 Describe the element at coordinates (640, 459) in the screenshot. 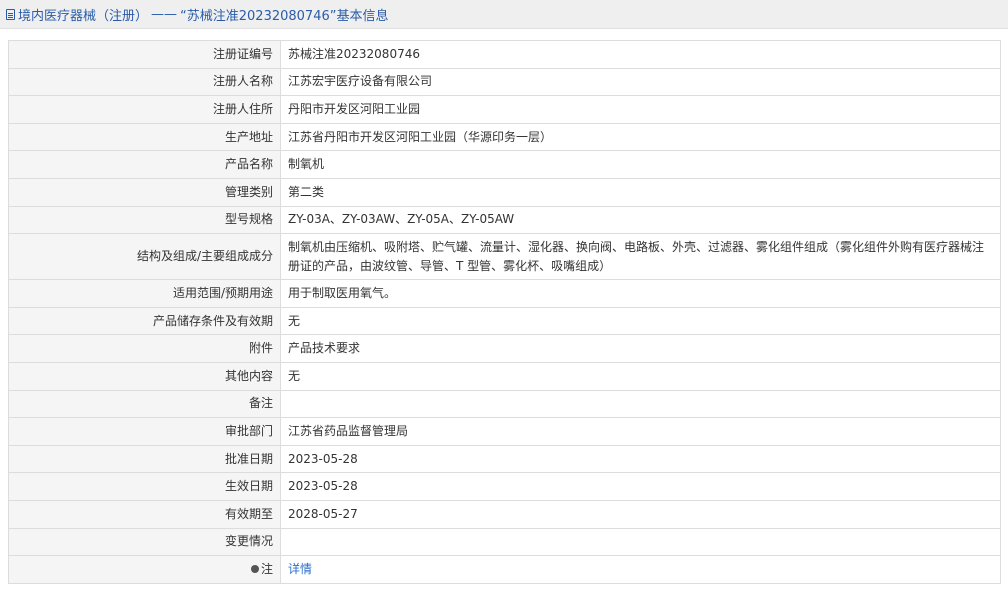

I see `row-value-approval-date: 2023-05-28` at that location.